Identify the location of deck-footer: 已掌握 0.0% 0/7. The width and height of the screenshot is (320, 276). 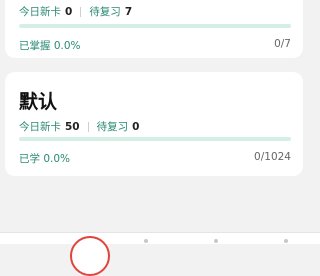
(155, 45).